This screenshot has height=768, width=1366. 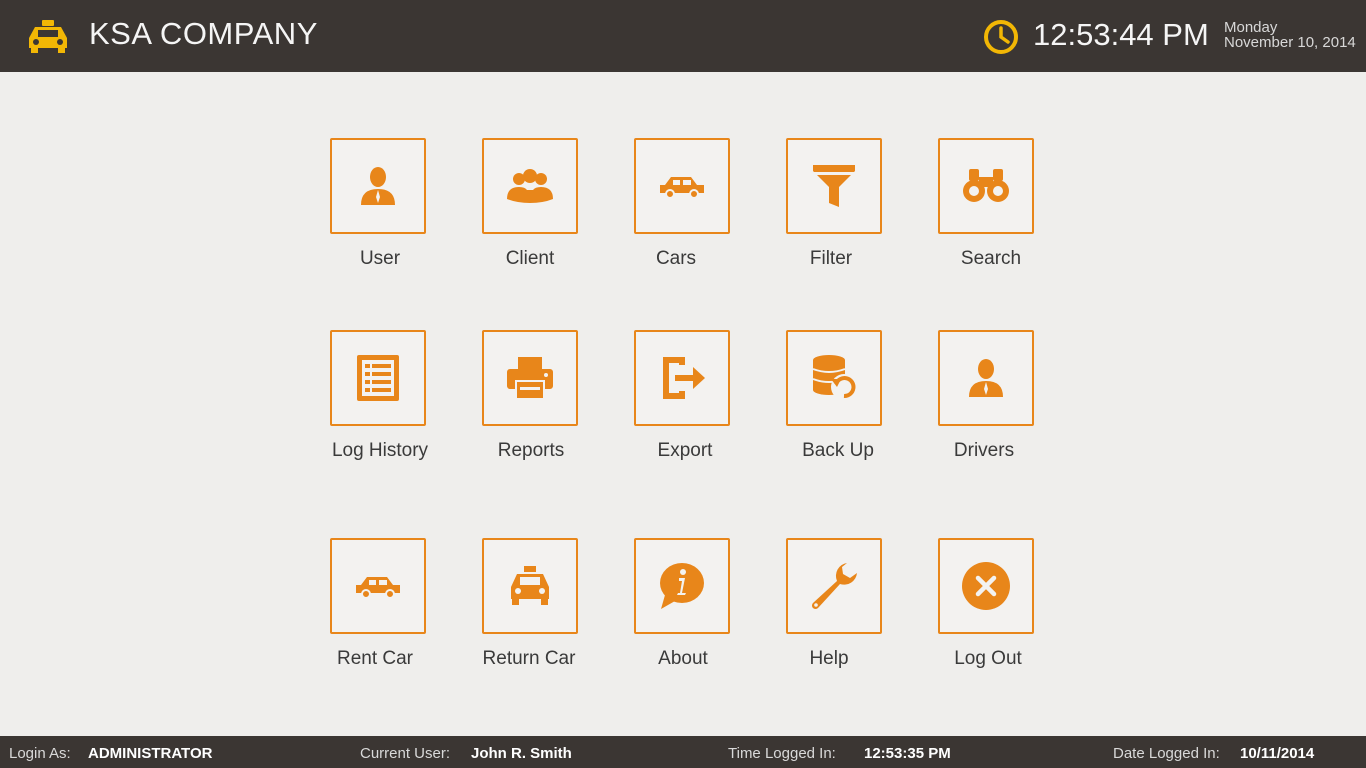 What do you see at coordinates (907, 753) in the screenshot?
I see `time-logged-value: 12:53:35 PM` at bounding box center [907, 753].